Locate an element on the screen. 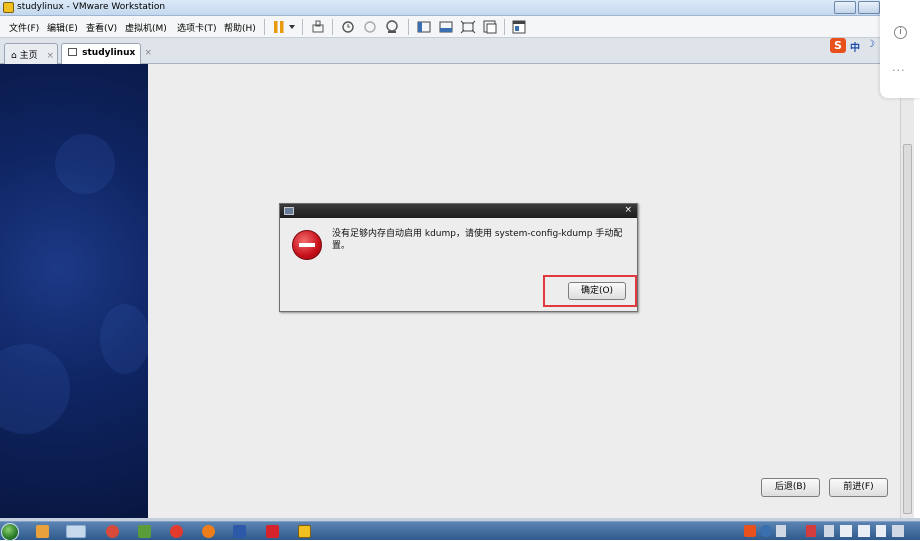  tab-home: ⌂ 主页 × is located at coordinates (31, 53).